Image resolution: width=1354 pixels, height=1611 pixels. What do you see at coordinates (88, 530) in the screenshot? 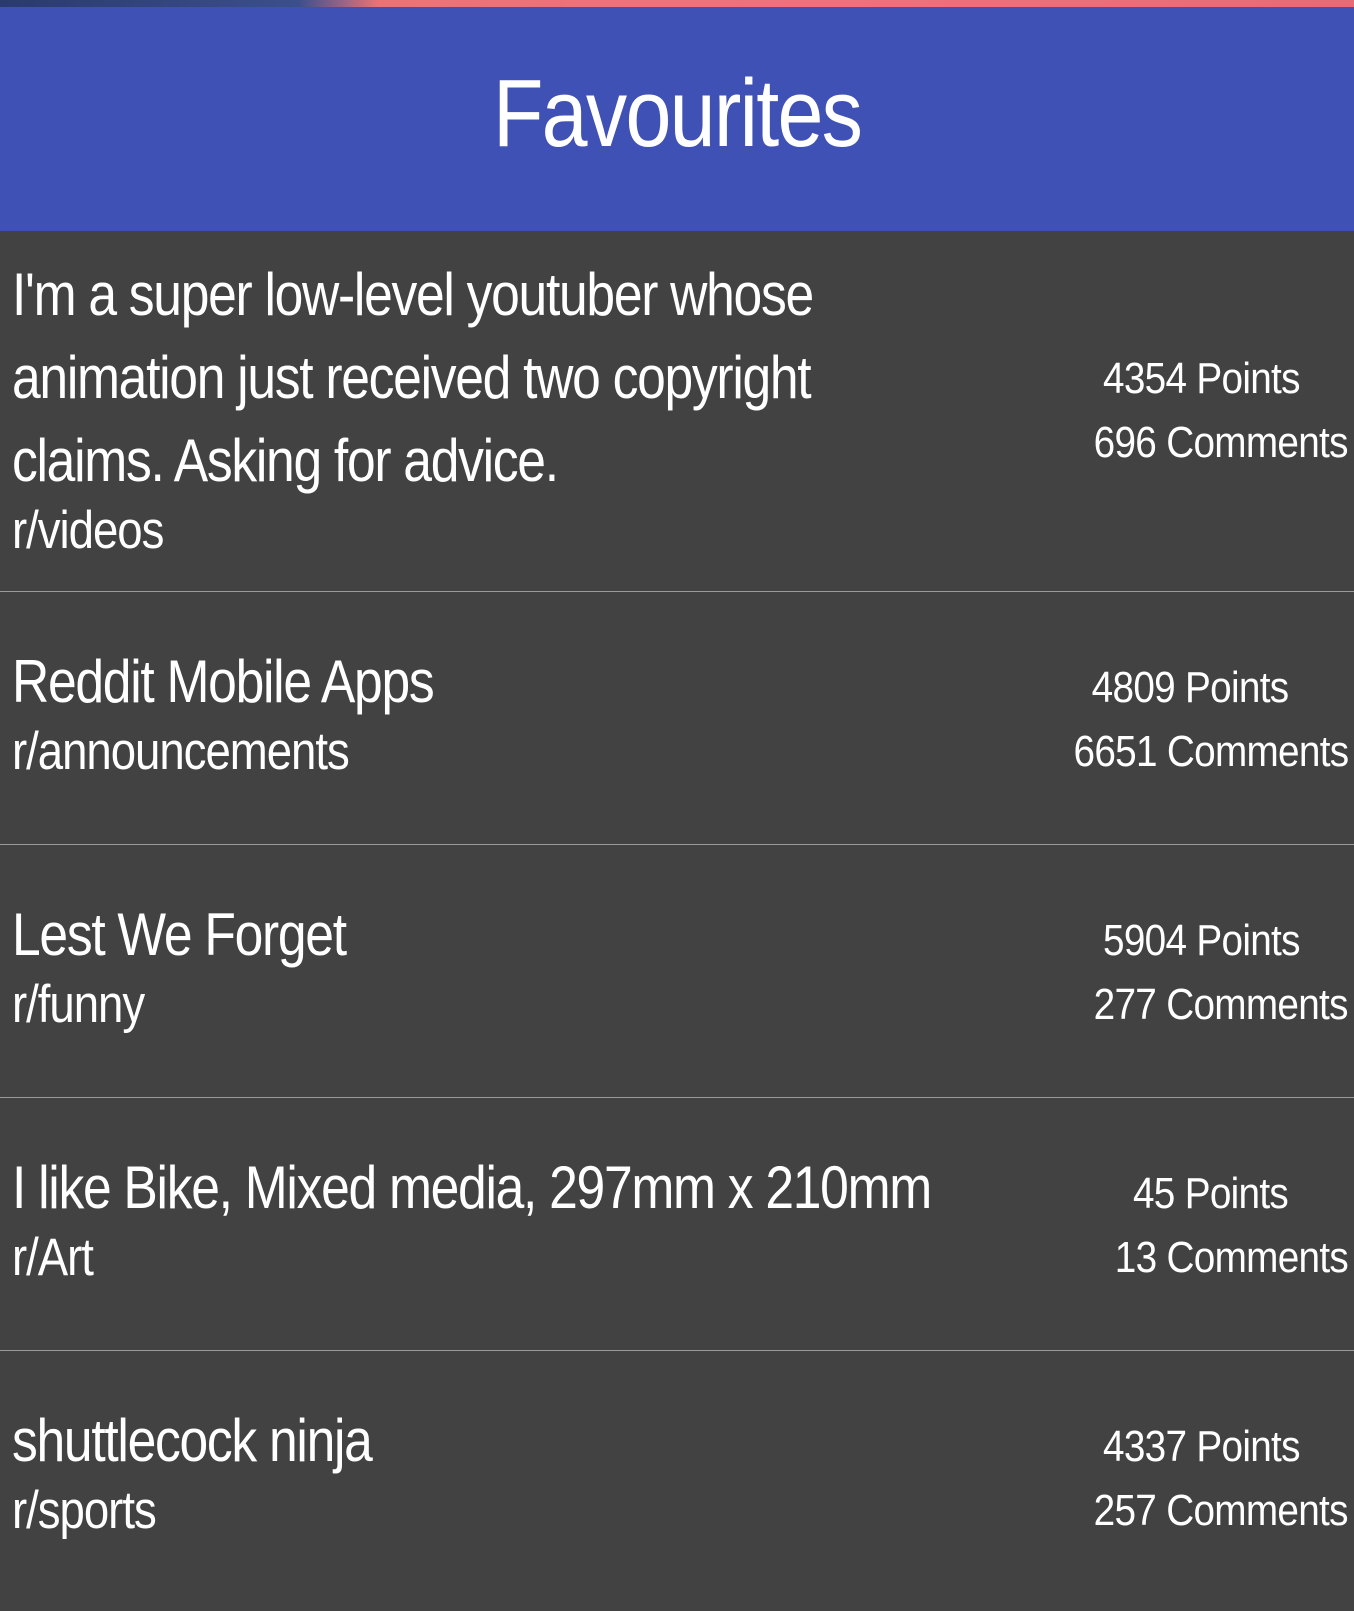
I see `post-subreddit: r/videos` at bounding box center [88, 530].